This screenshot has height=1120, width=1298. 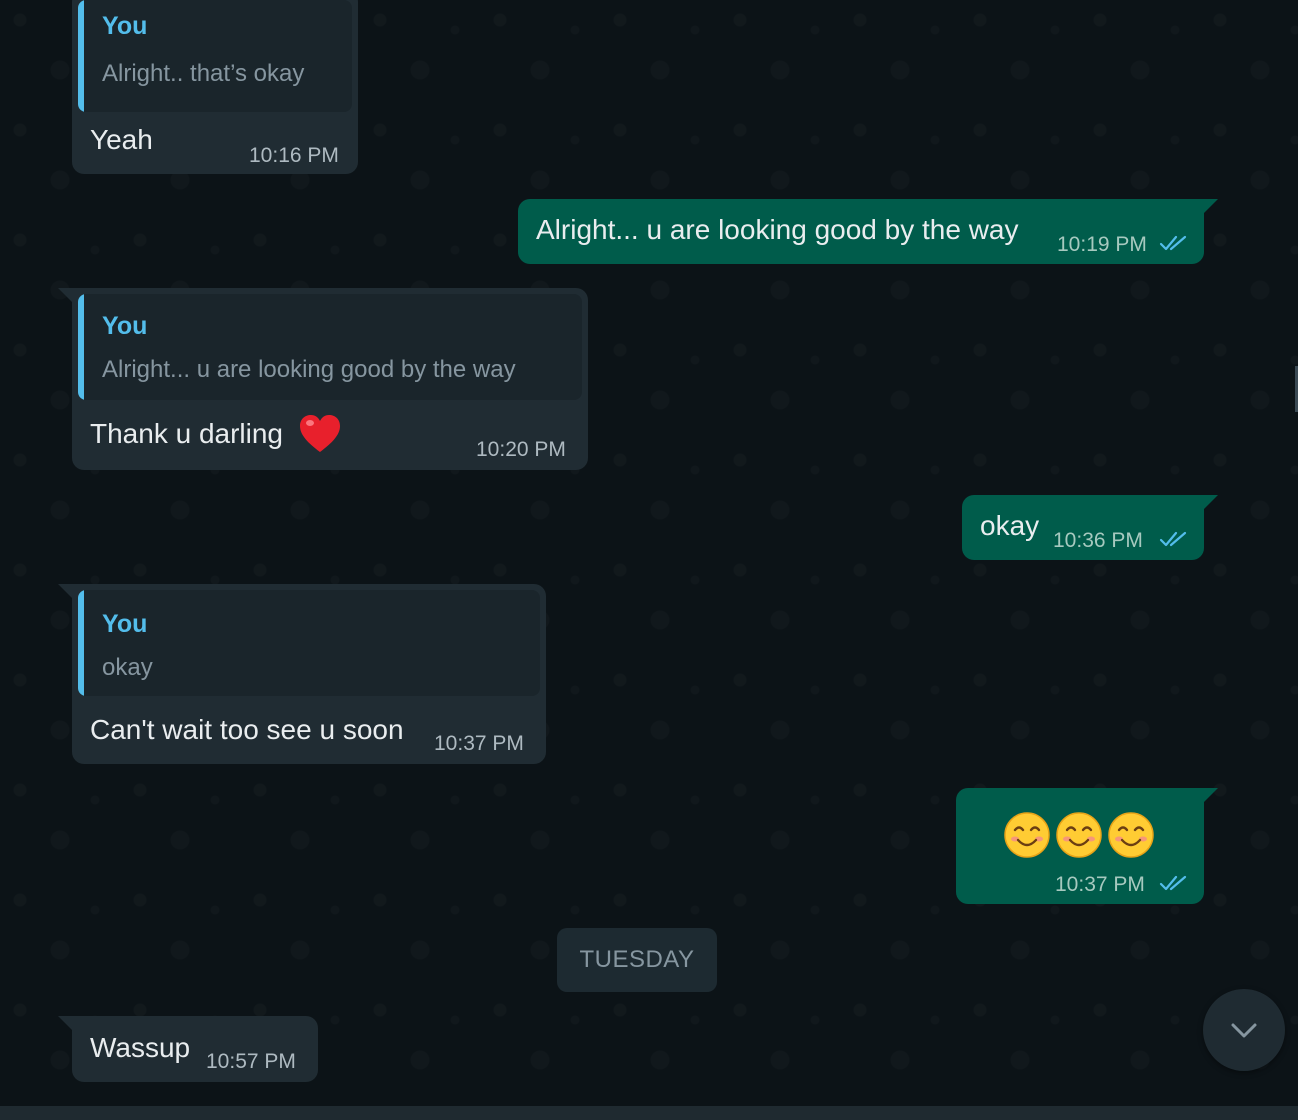 I want to click on scroll-to-bottom-button, so click(x=1244, y=1030).